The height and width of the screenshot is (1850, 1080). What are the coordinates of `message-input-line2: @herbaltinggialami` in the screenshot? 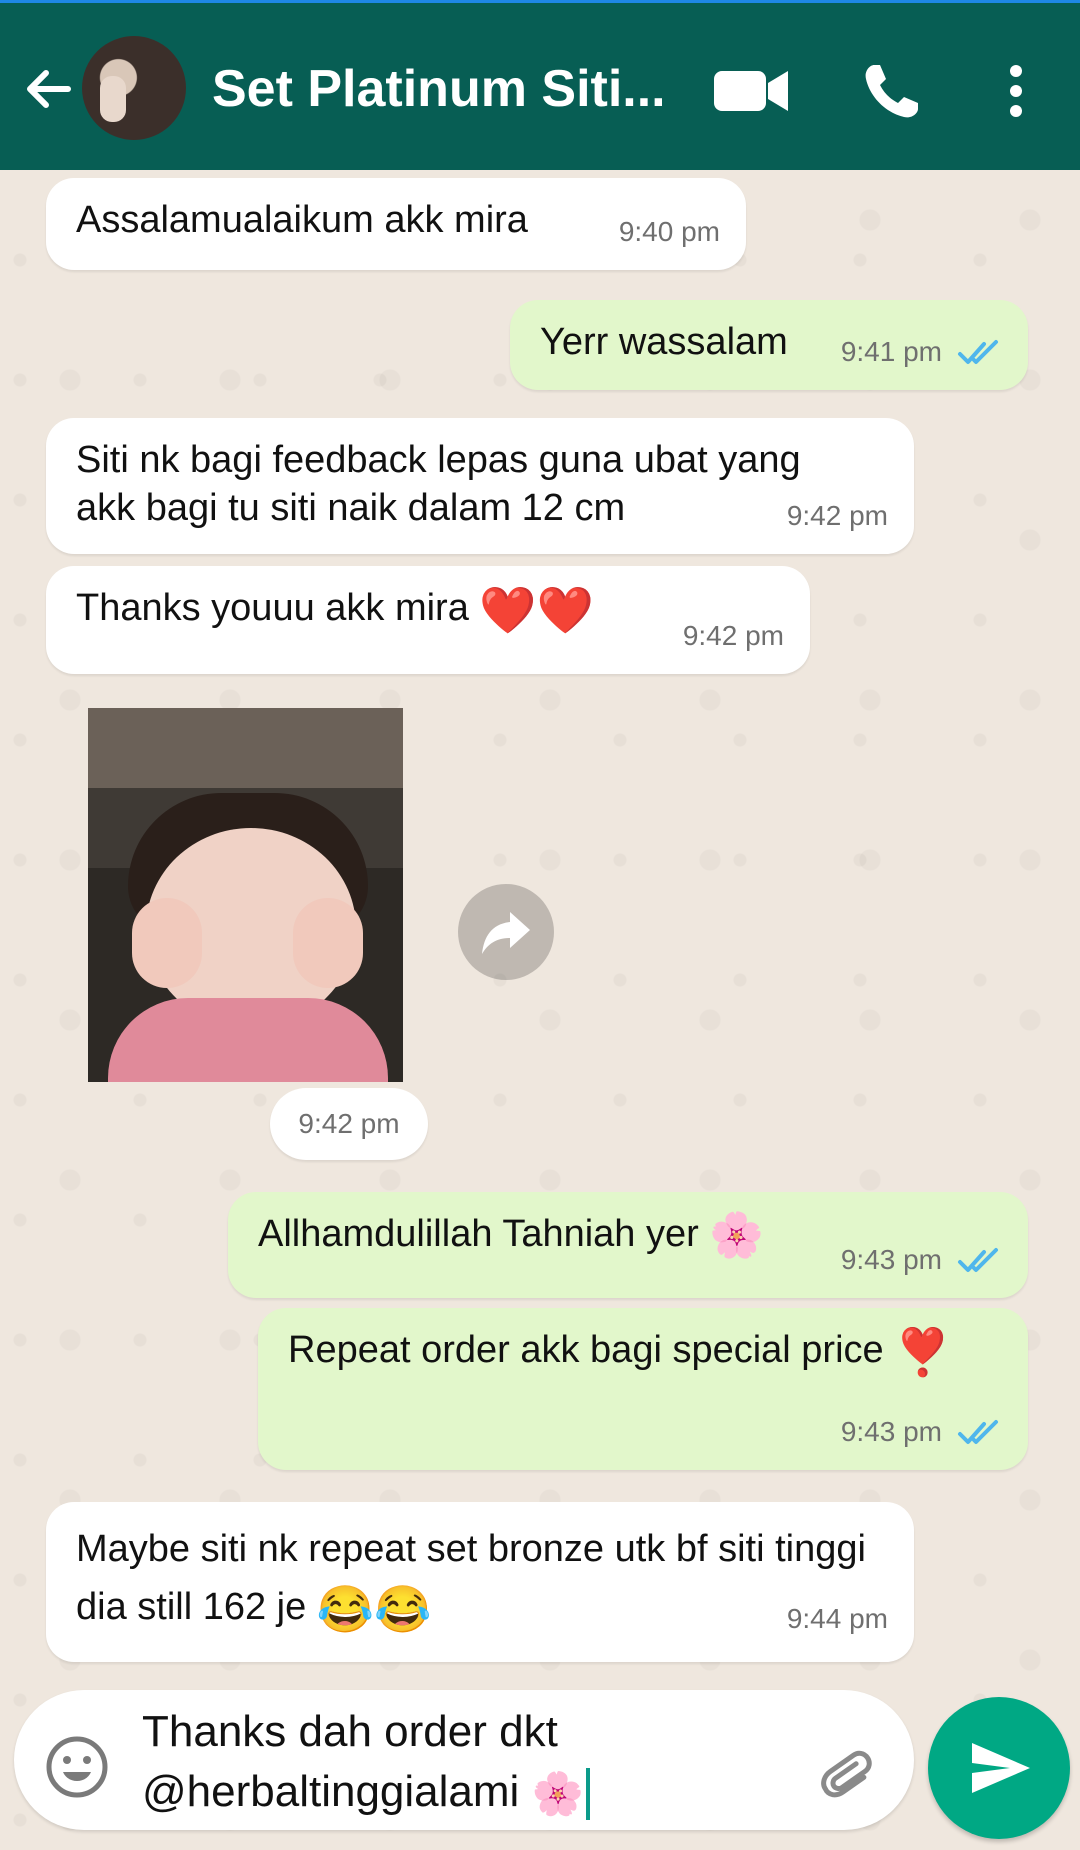 It's located at (331, 1791).